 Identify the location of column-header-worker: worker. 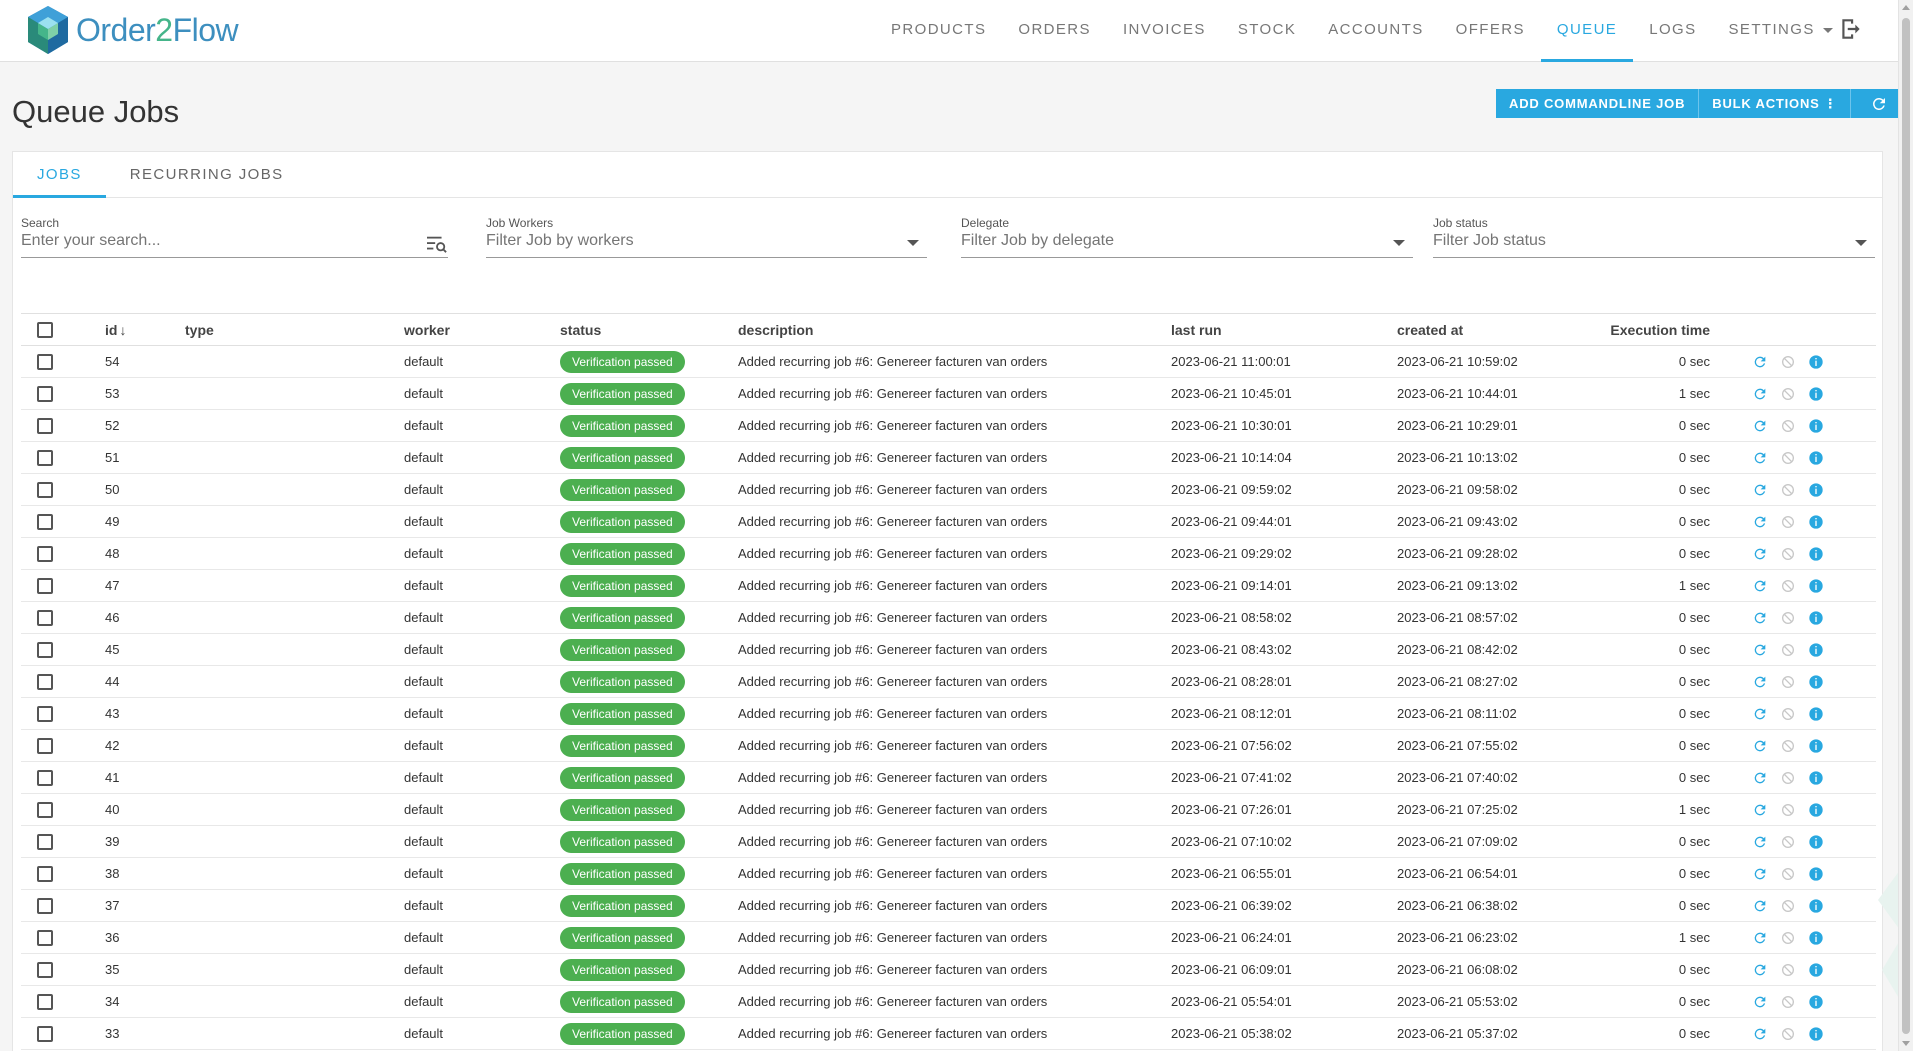
(478, 329).